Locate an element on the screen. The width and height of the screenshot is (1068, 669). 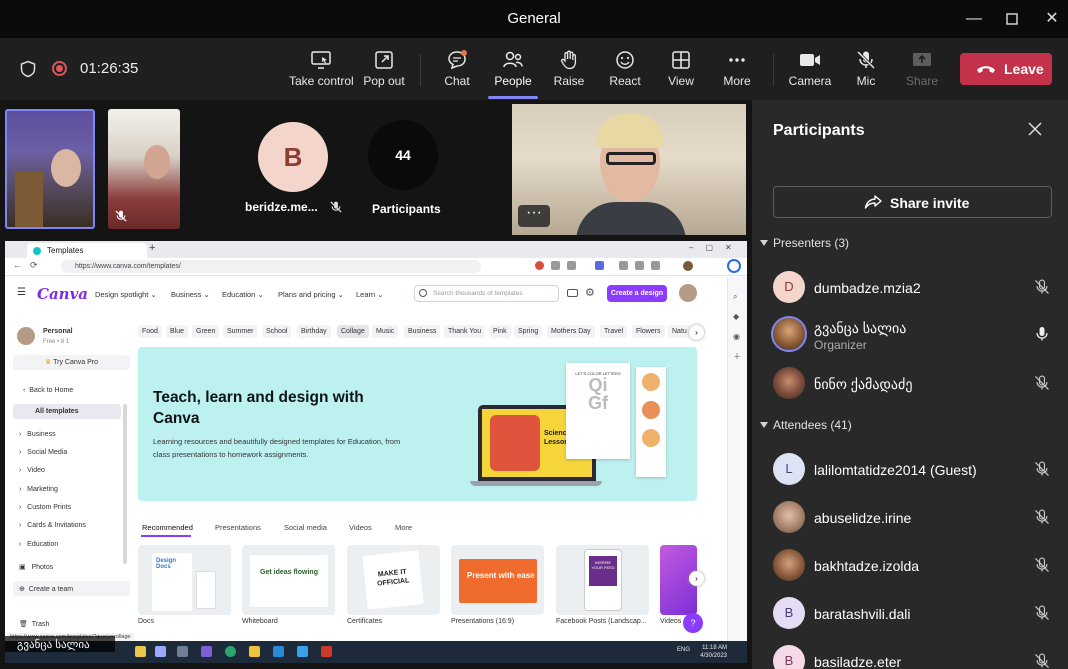
browser-tab: Templates is located at coordinates (87, 250).